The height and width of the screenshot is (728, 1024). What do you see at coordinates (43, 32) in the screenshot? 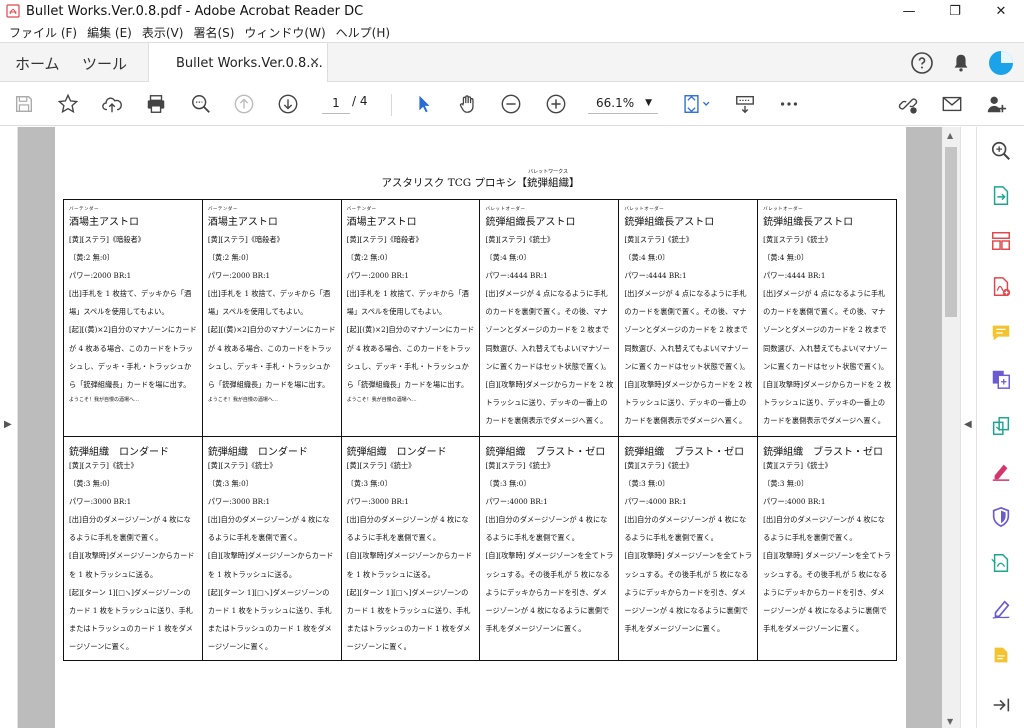
I see `menu-file: ファイル (F)` at bounding box center [43, 32].